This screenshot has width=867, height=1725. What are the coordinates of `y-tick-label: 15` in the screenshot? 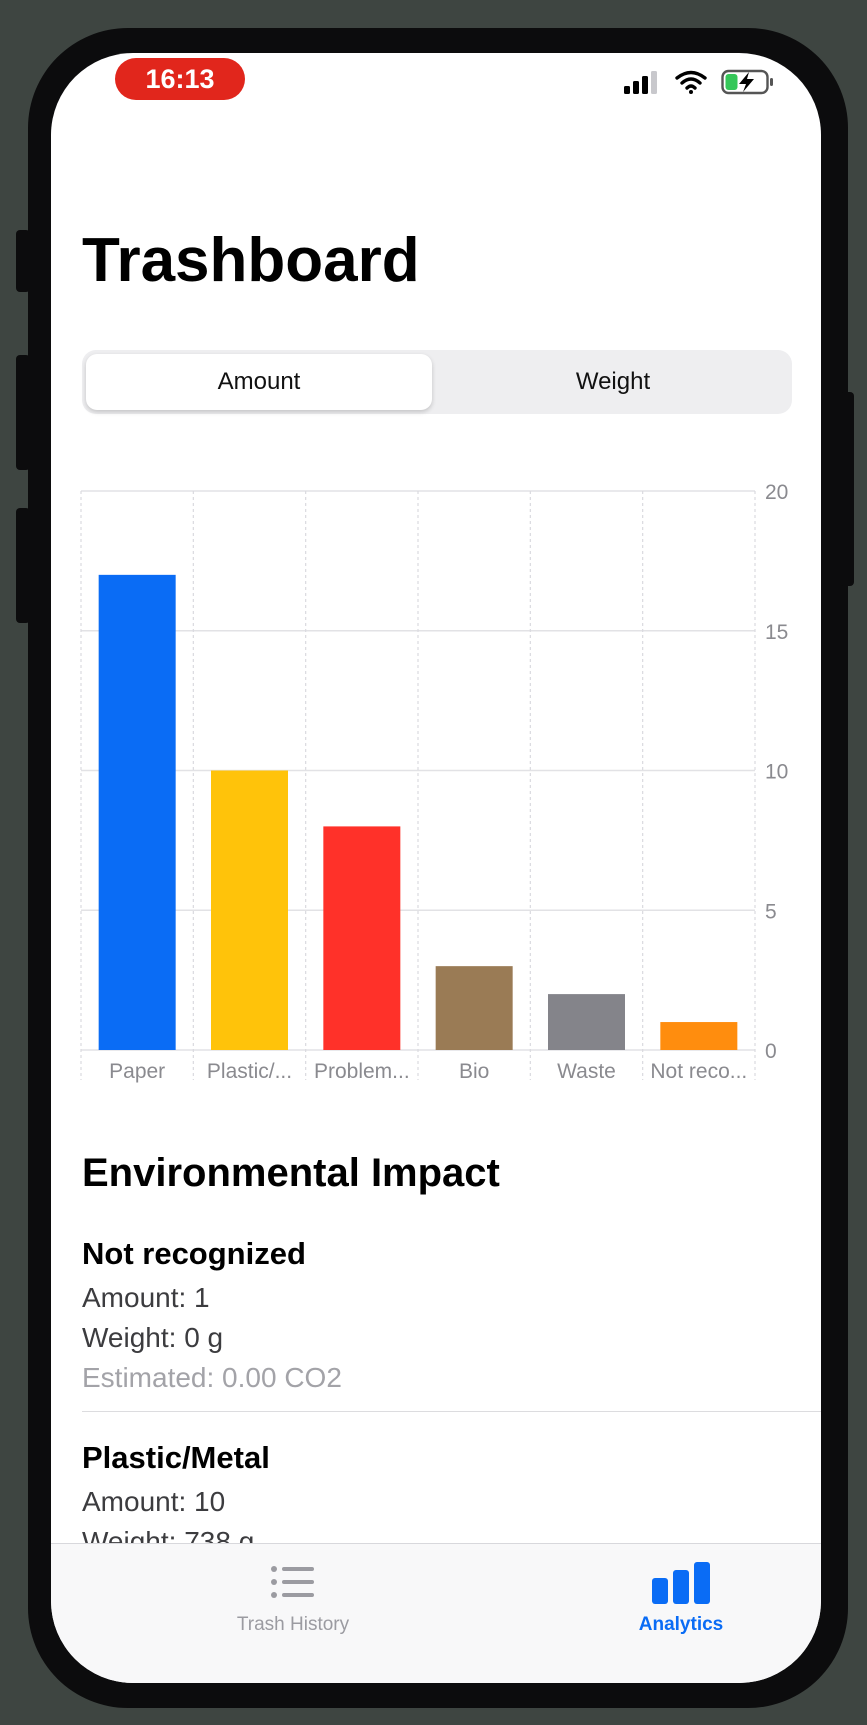 It's located at (776, 632).